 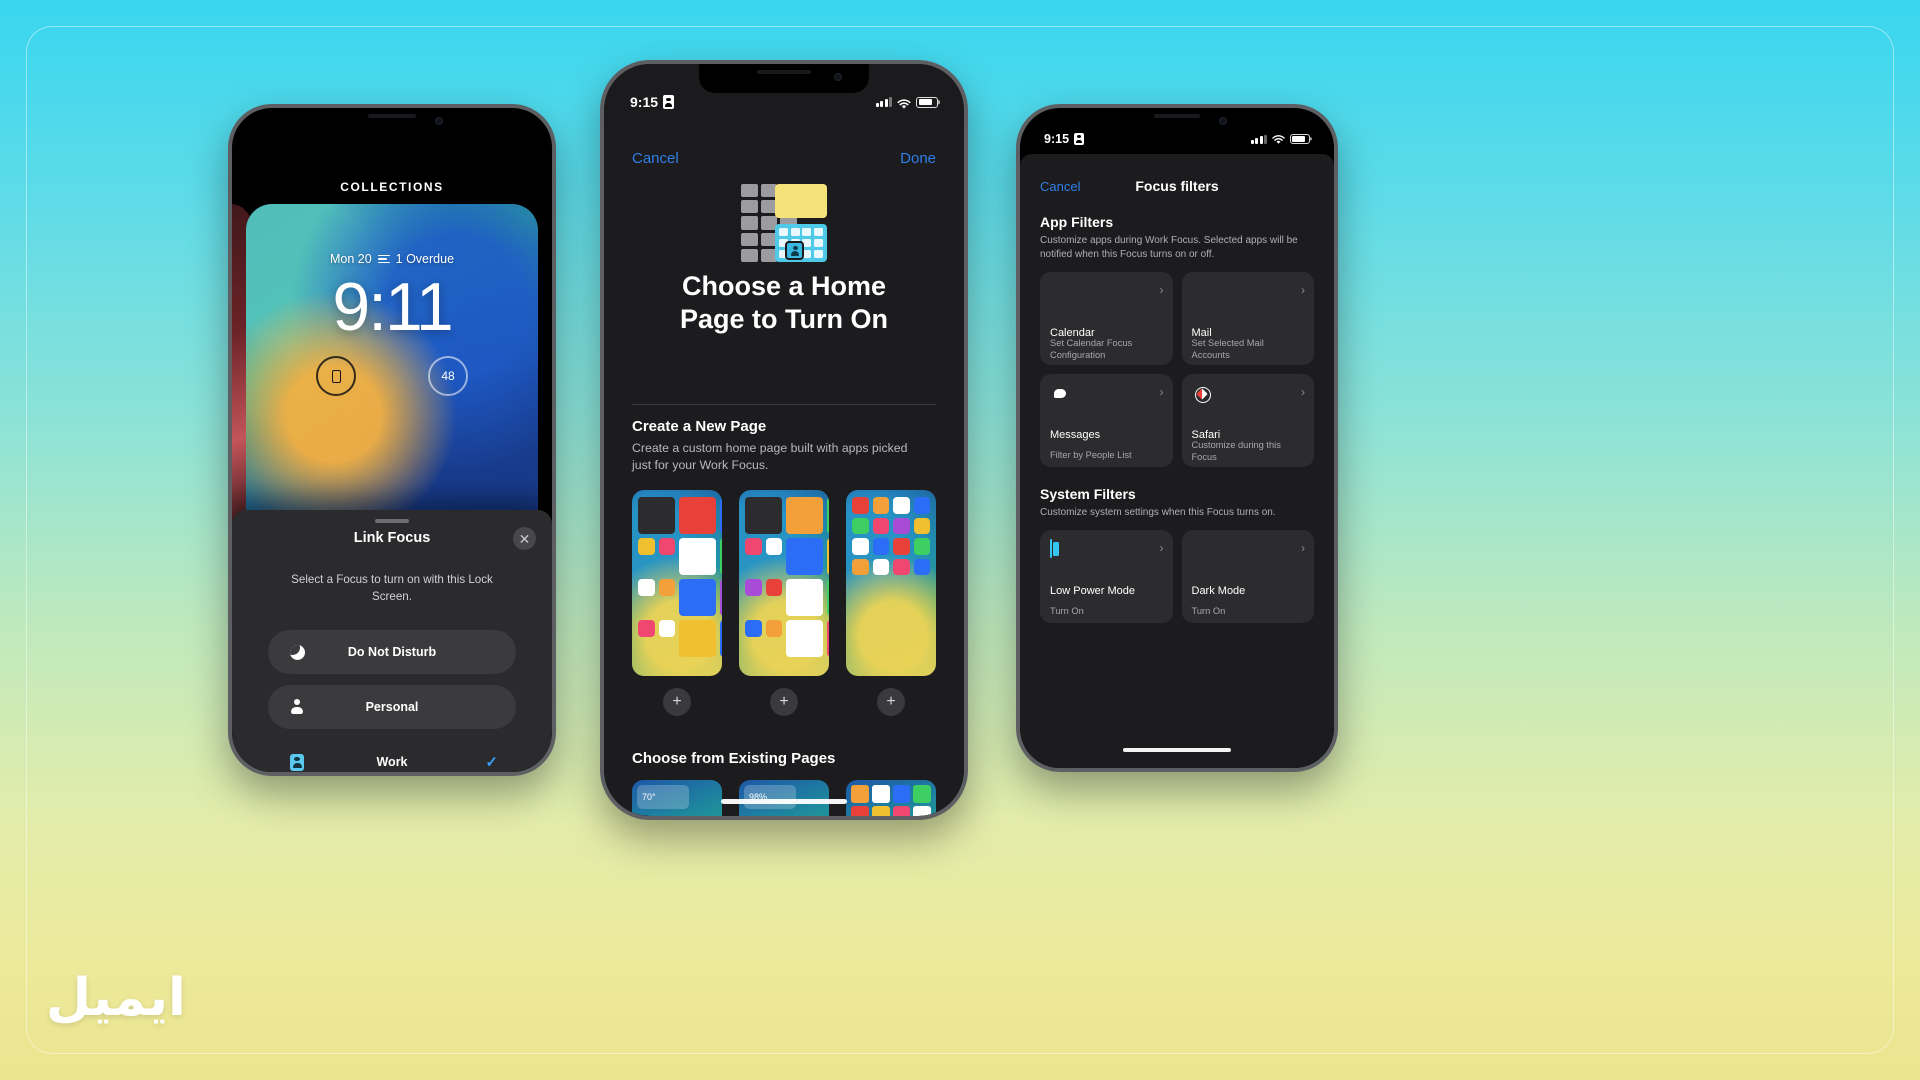 I want to click on nav-bar: Focus filters Cancel, so click(x=1177, y=186).